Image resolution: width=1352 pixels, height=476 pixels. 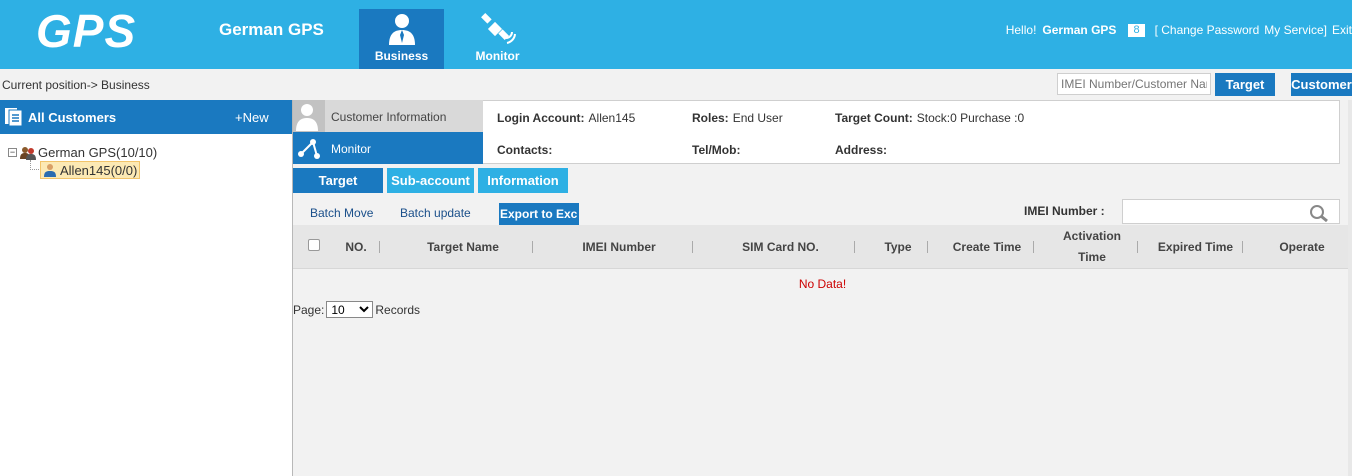 I want to click on sub-tabs: Target Sub-account Information, so click(x=432, y=180).